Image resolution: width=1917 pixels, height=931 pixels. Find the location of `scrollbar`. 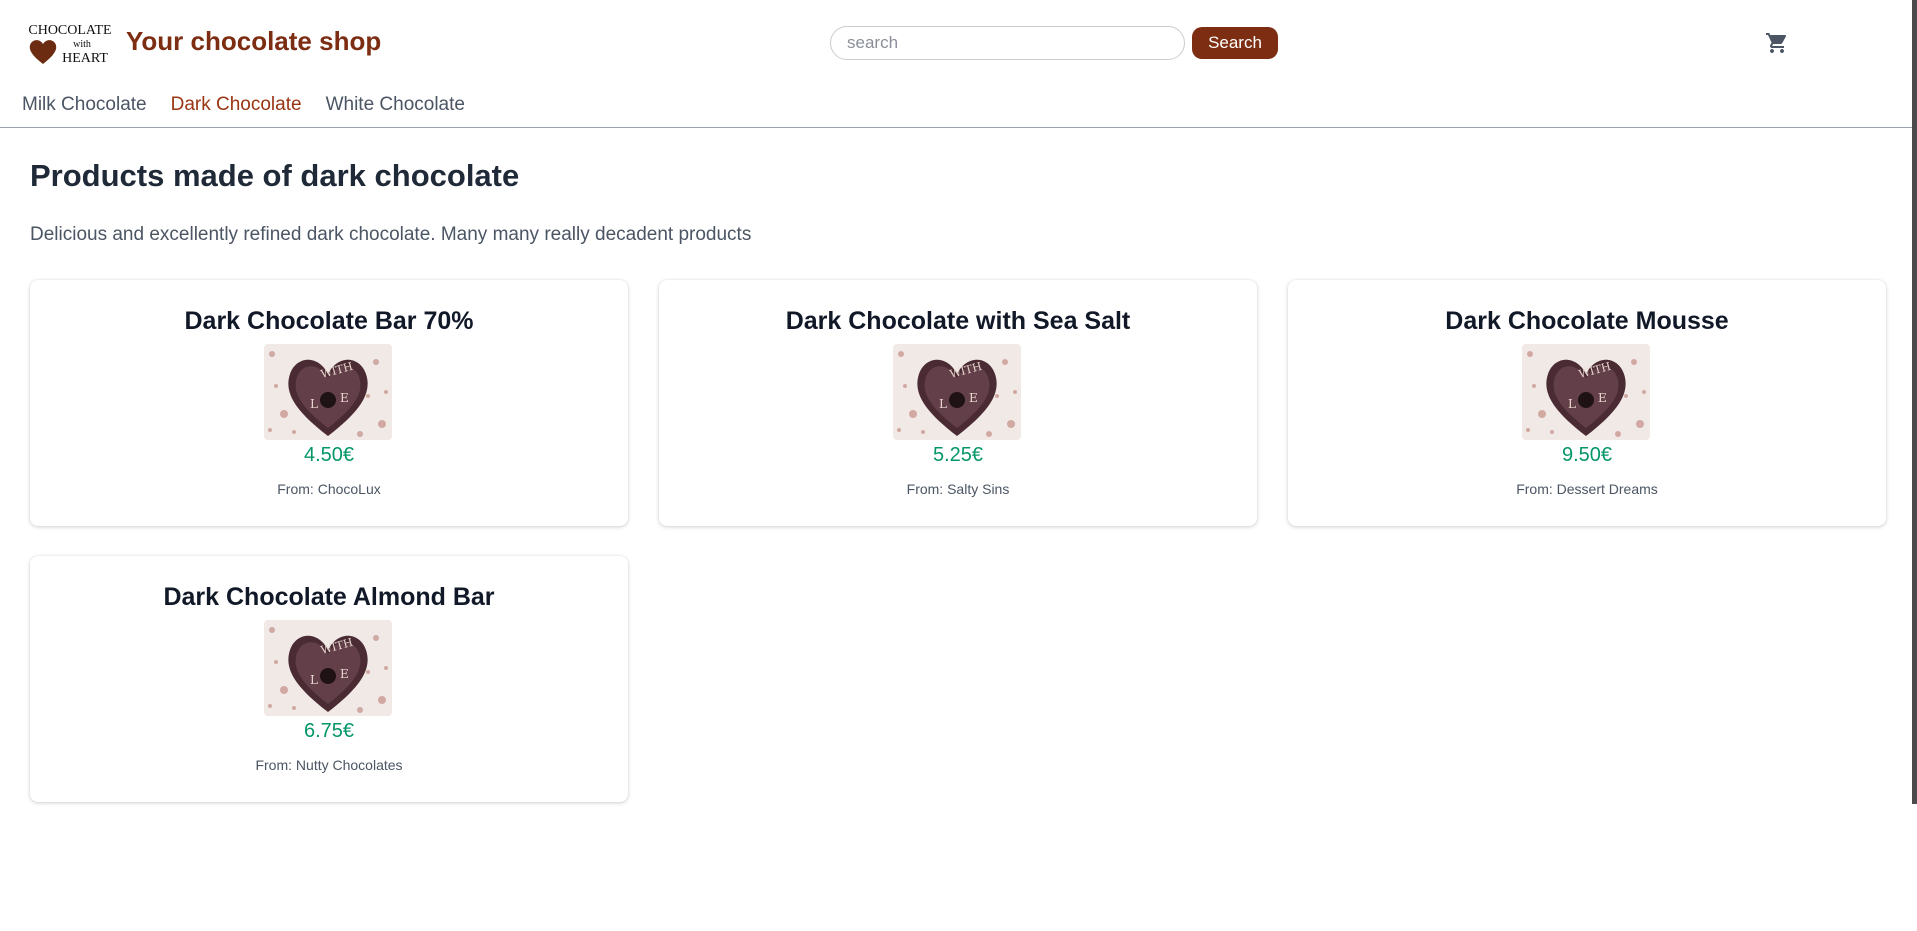

scrollbar is located at coordinates (1914, 402).